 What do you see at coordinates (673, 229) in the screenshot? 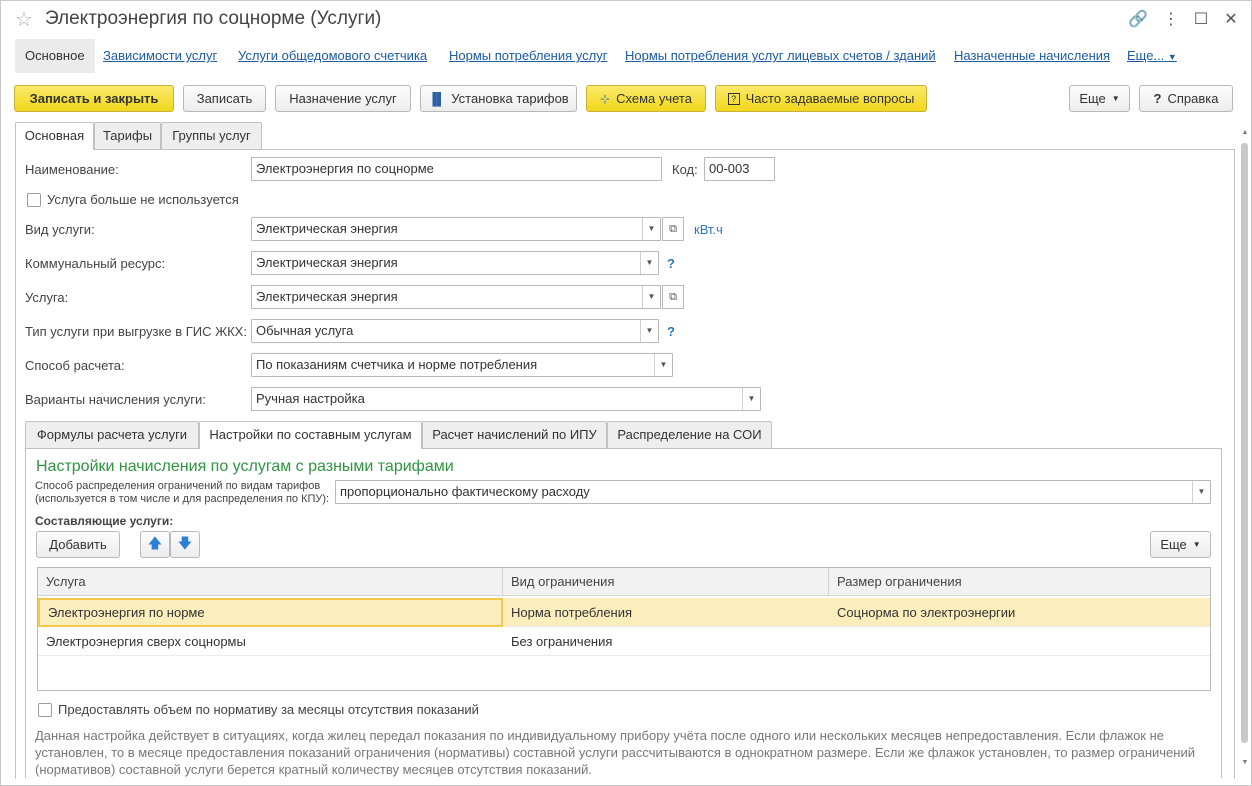
I see `open-kind-icon: ⧉` at bounding box center [673, 229].